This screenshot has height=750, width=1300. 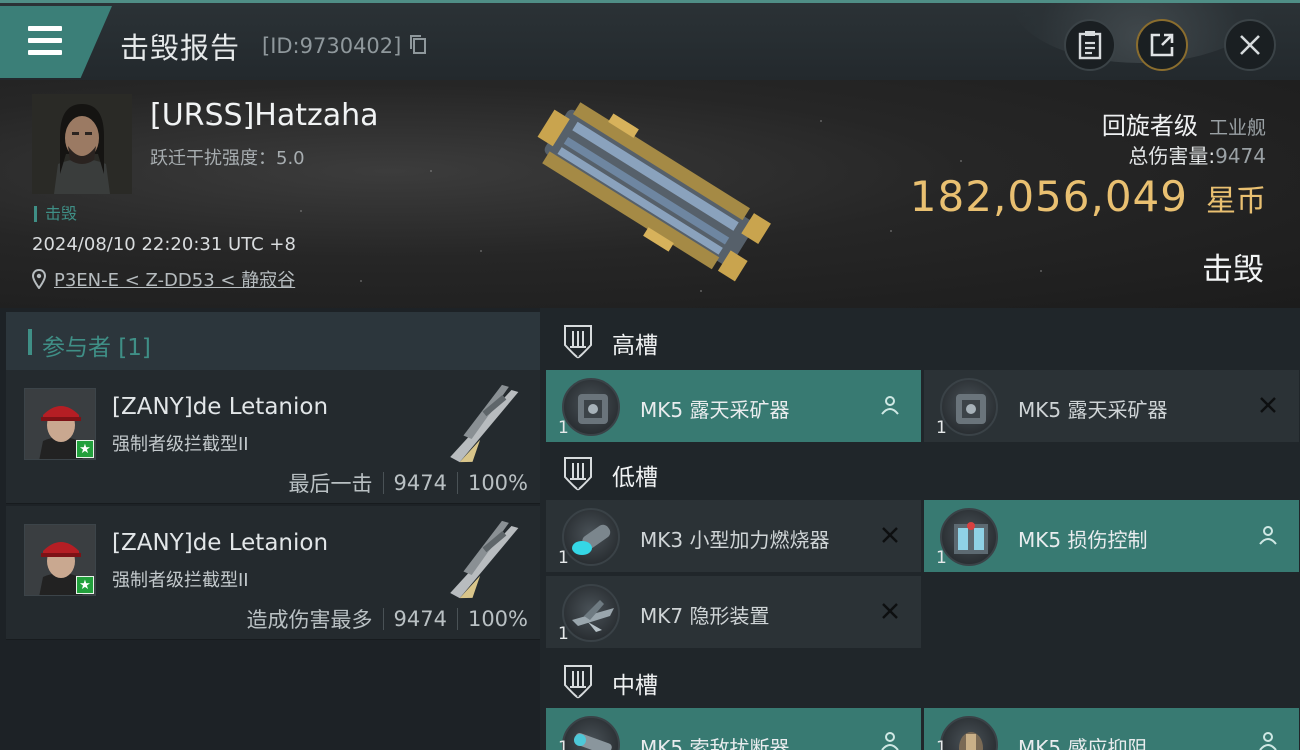 What do you see at coordinates (591, 613) in the screenshot?
I see `cloaking-device-icon` at bounding box center [591, 613].